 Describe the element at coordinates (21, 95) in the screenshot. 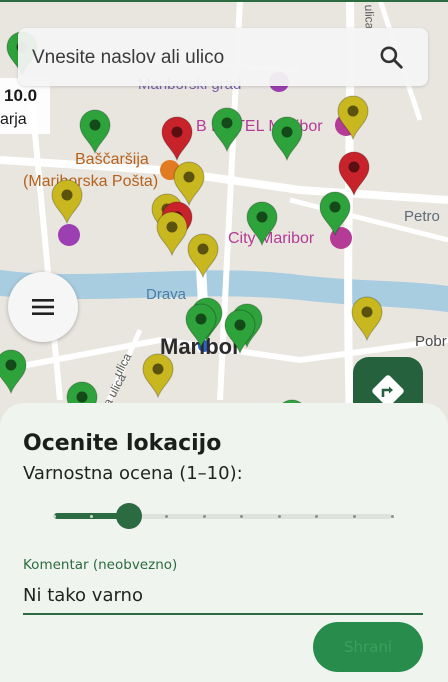

I see `scale-value: 10.0` at that location.